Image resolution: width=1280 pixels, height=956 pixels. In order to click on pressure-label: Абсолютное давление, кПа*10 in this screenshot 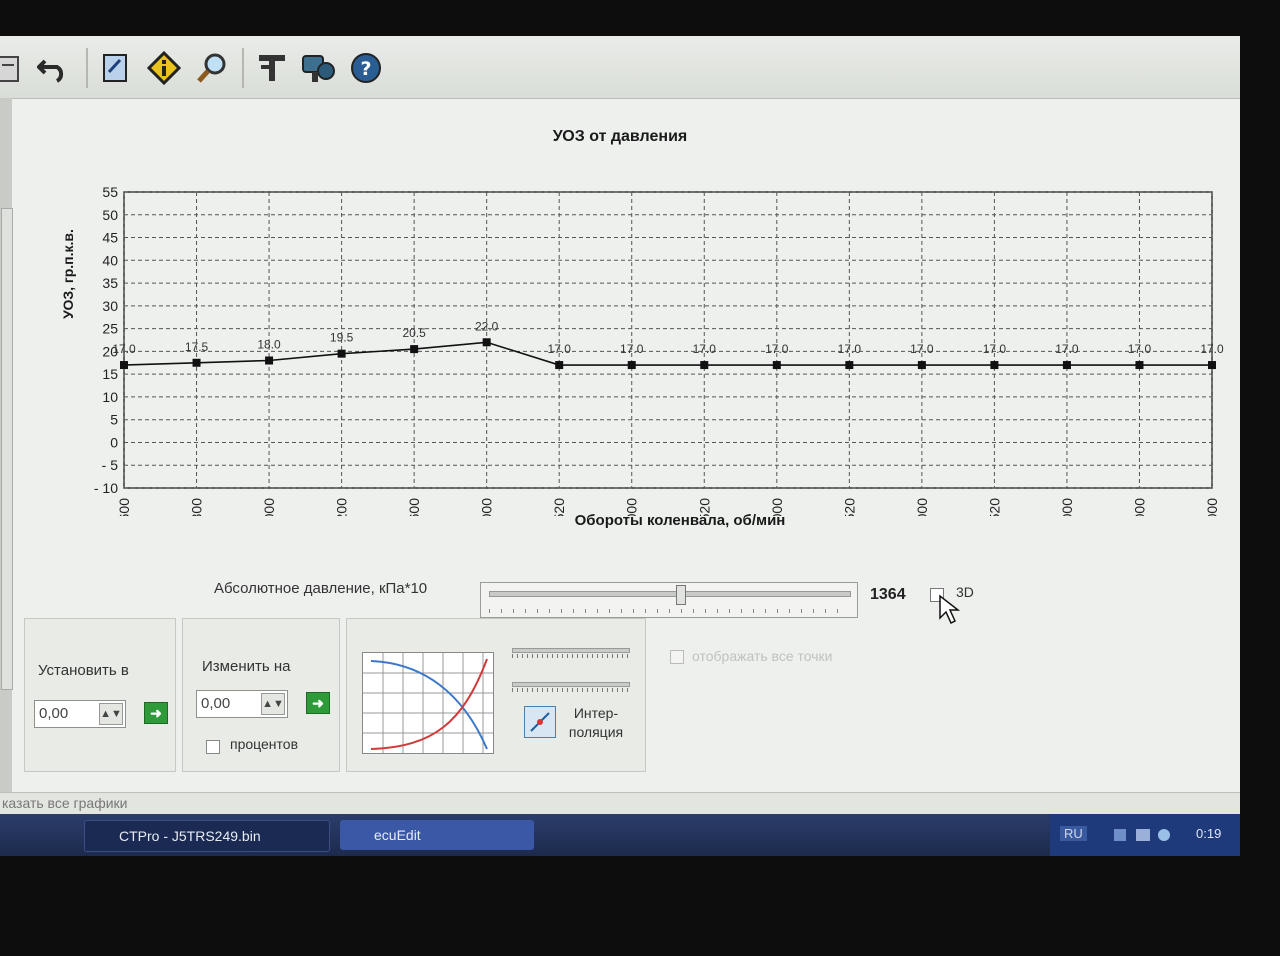, I will do `click(321, 588)`.